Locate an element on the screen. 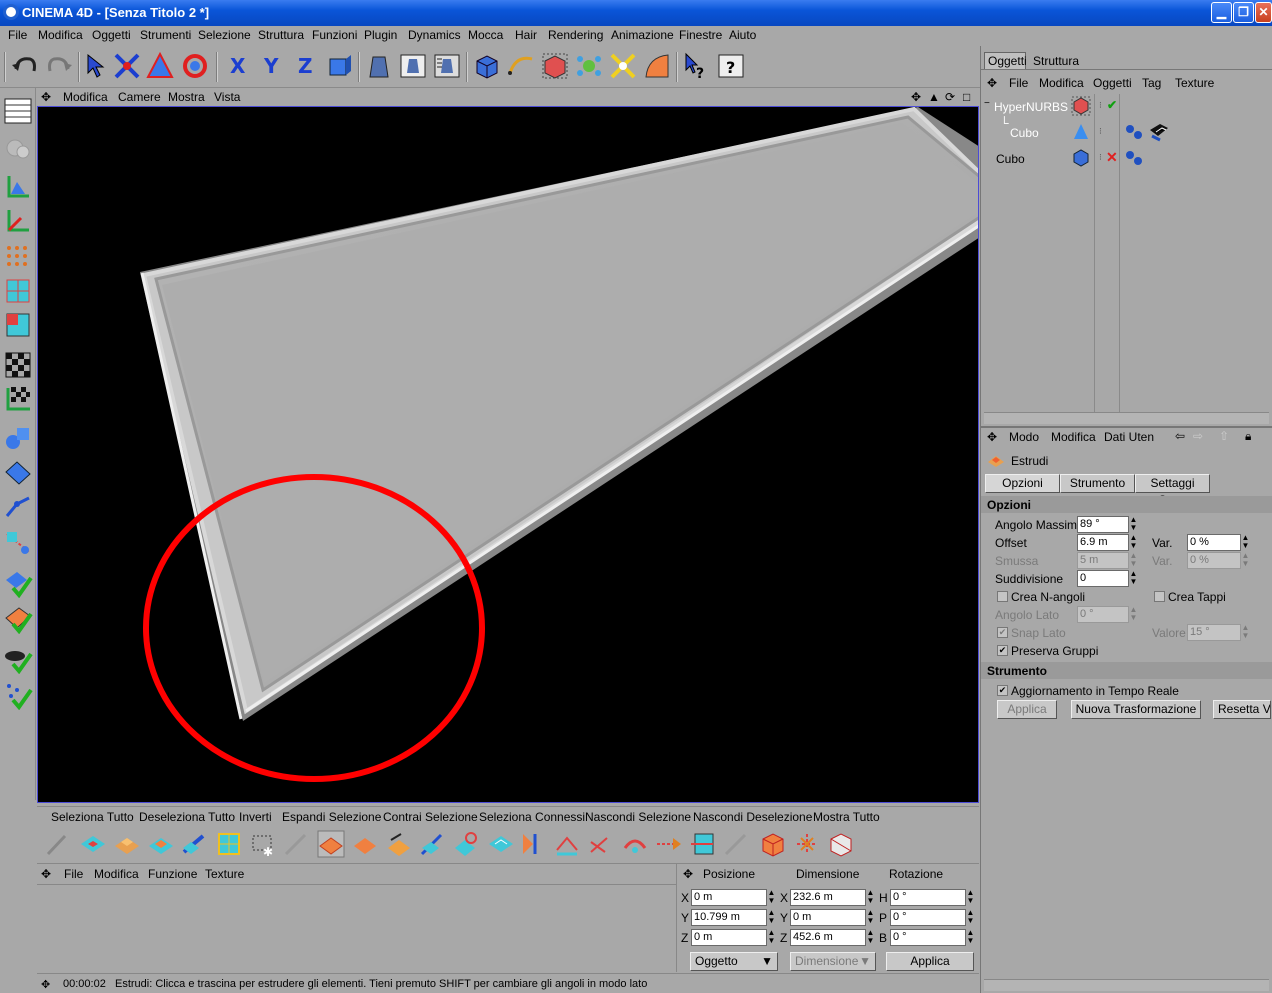 The image size is (1272, 993). snap-lato-checkbox: ✔ is located at coordinates (1002, 632).